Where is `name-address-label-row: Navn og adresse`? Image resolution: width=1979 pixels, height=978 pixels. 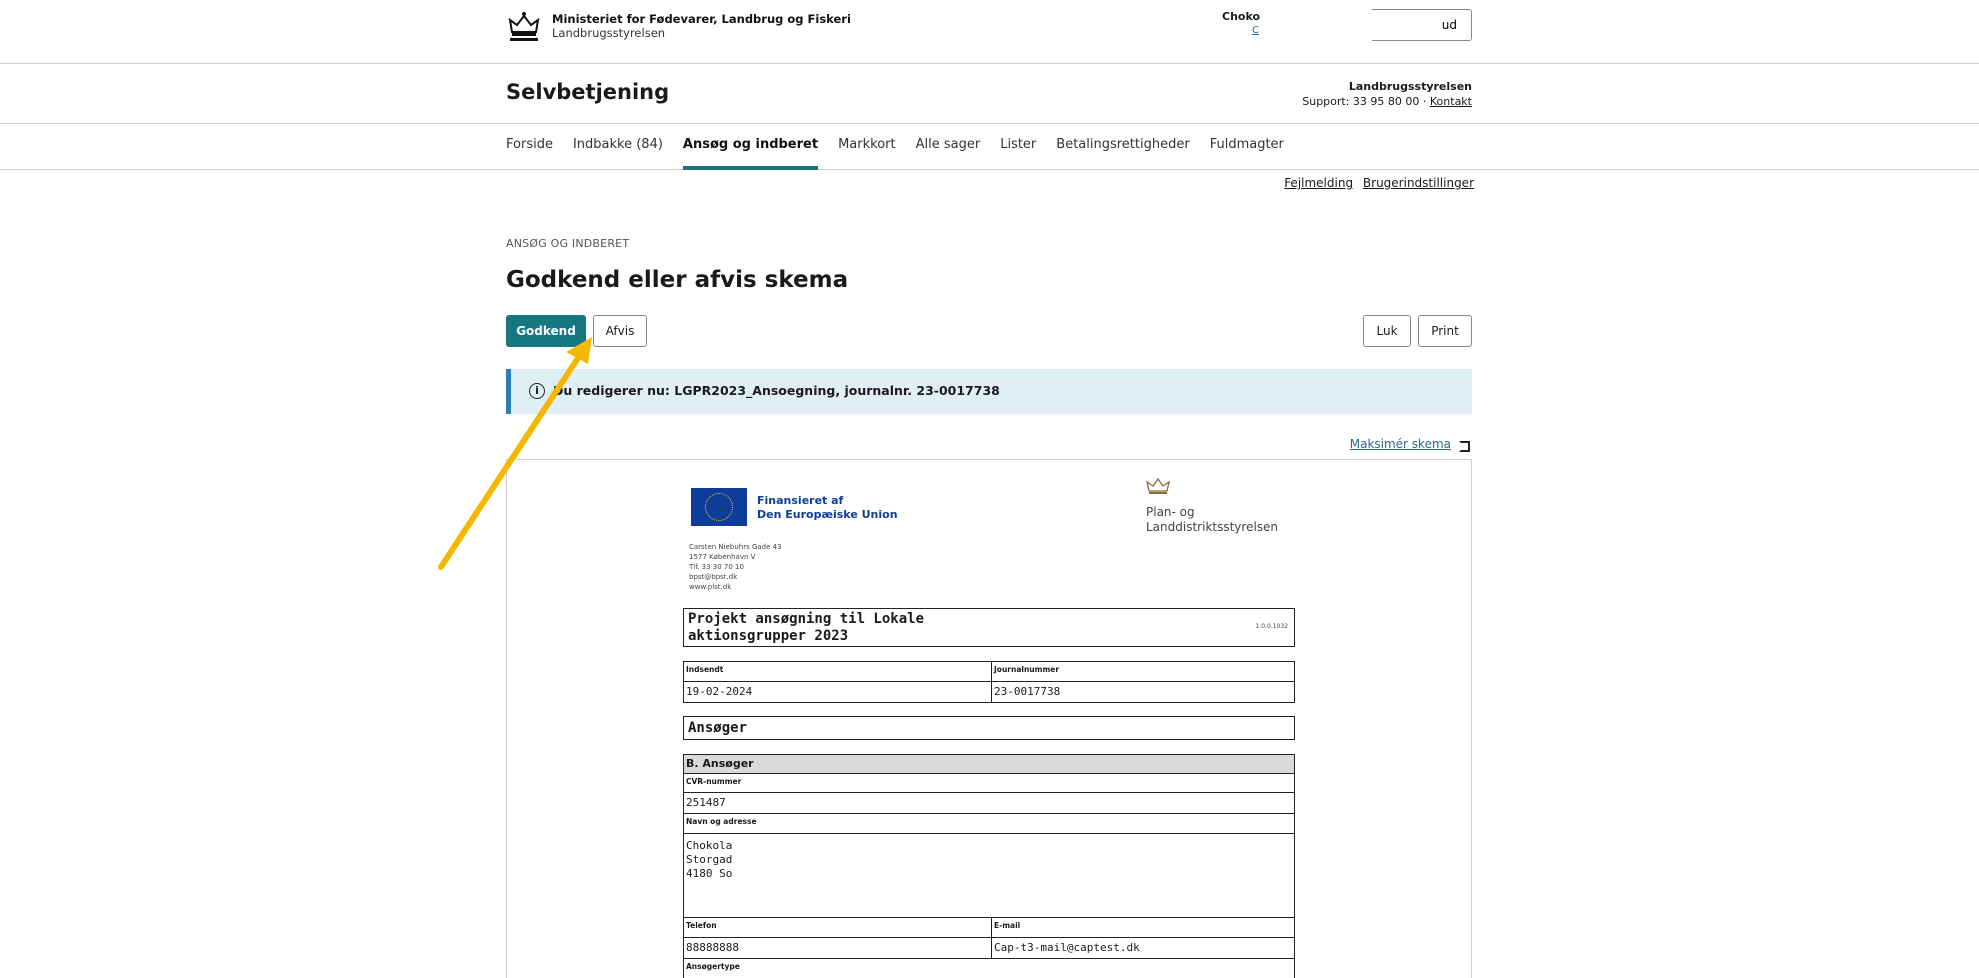 name-address-label-row: Navn og adresse is located at coordinates (989, 824).